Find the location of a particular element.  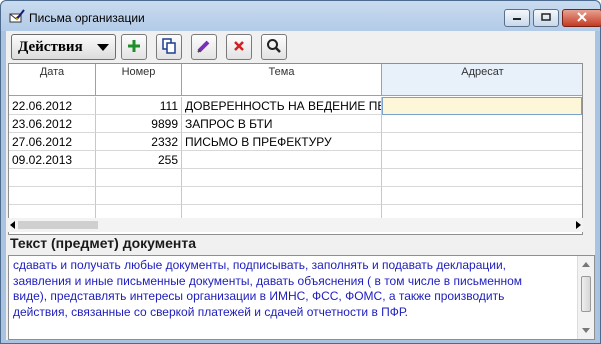

envelope-pen-icon is located at coordinates (17, 17).